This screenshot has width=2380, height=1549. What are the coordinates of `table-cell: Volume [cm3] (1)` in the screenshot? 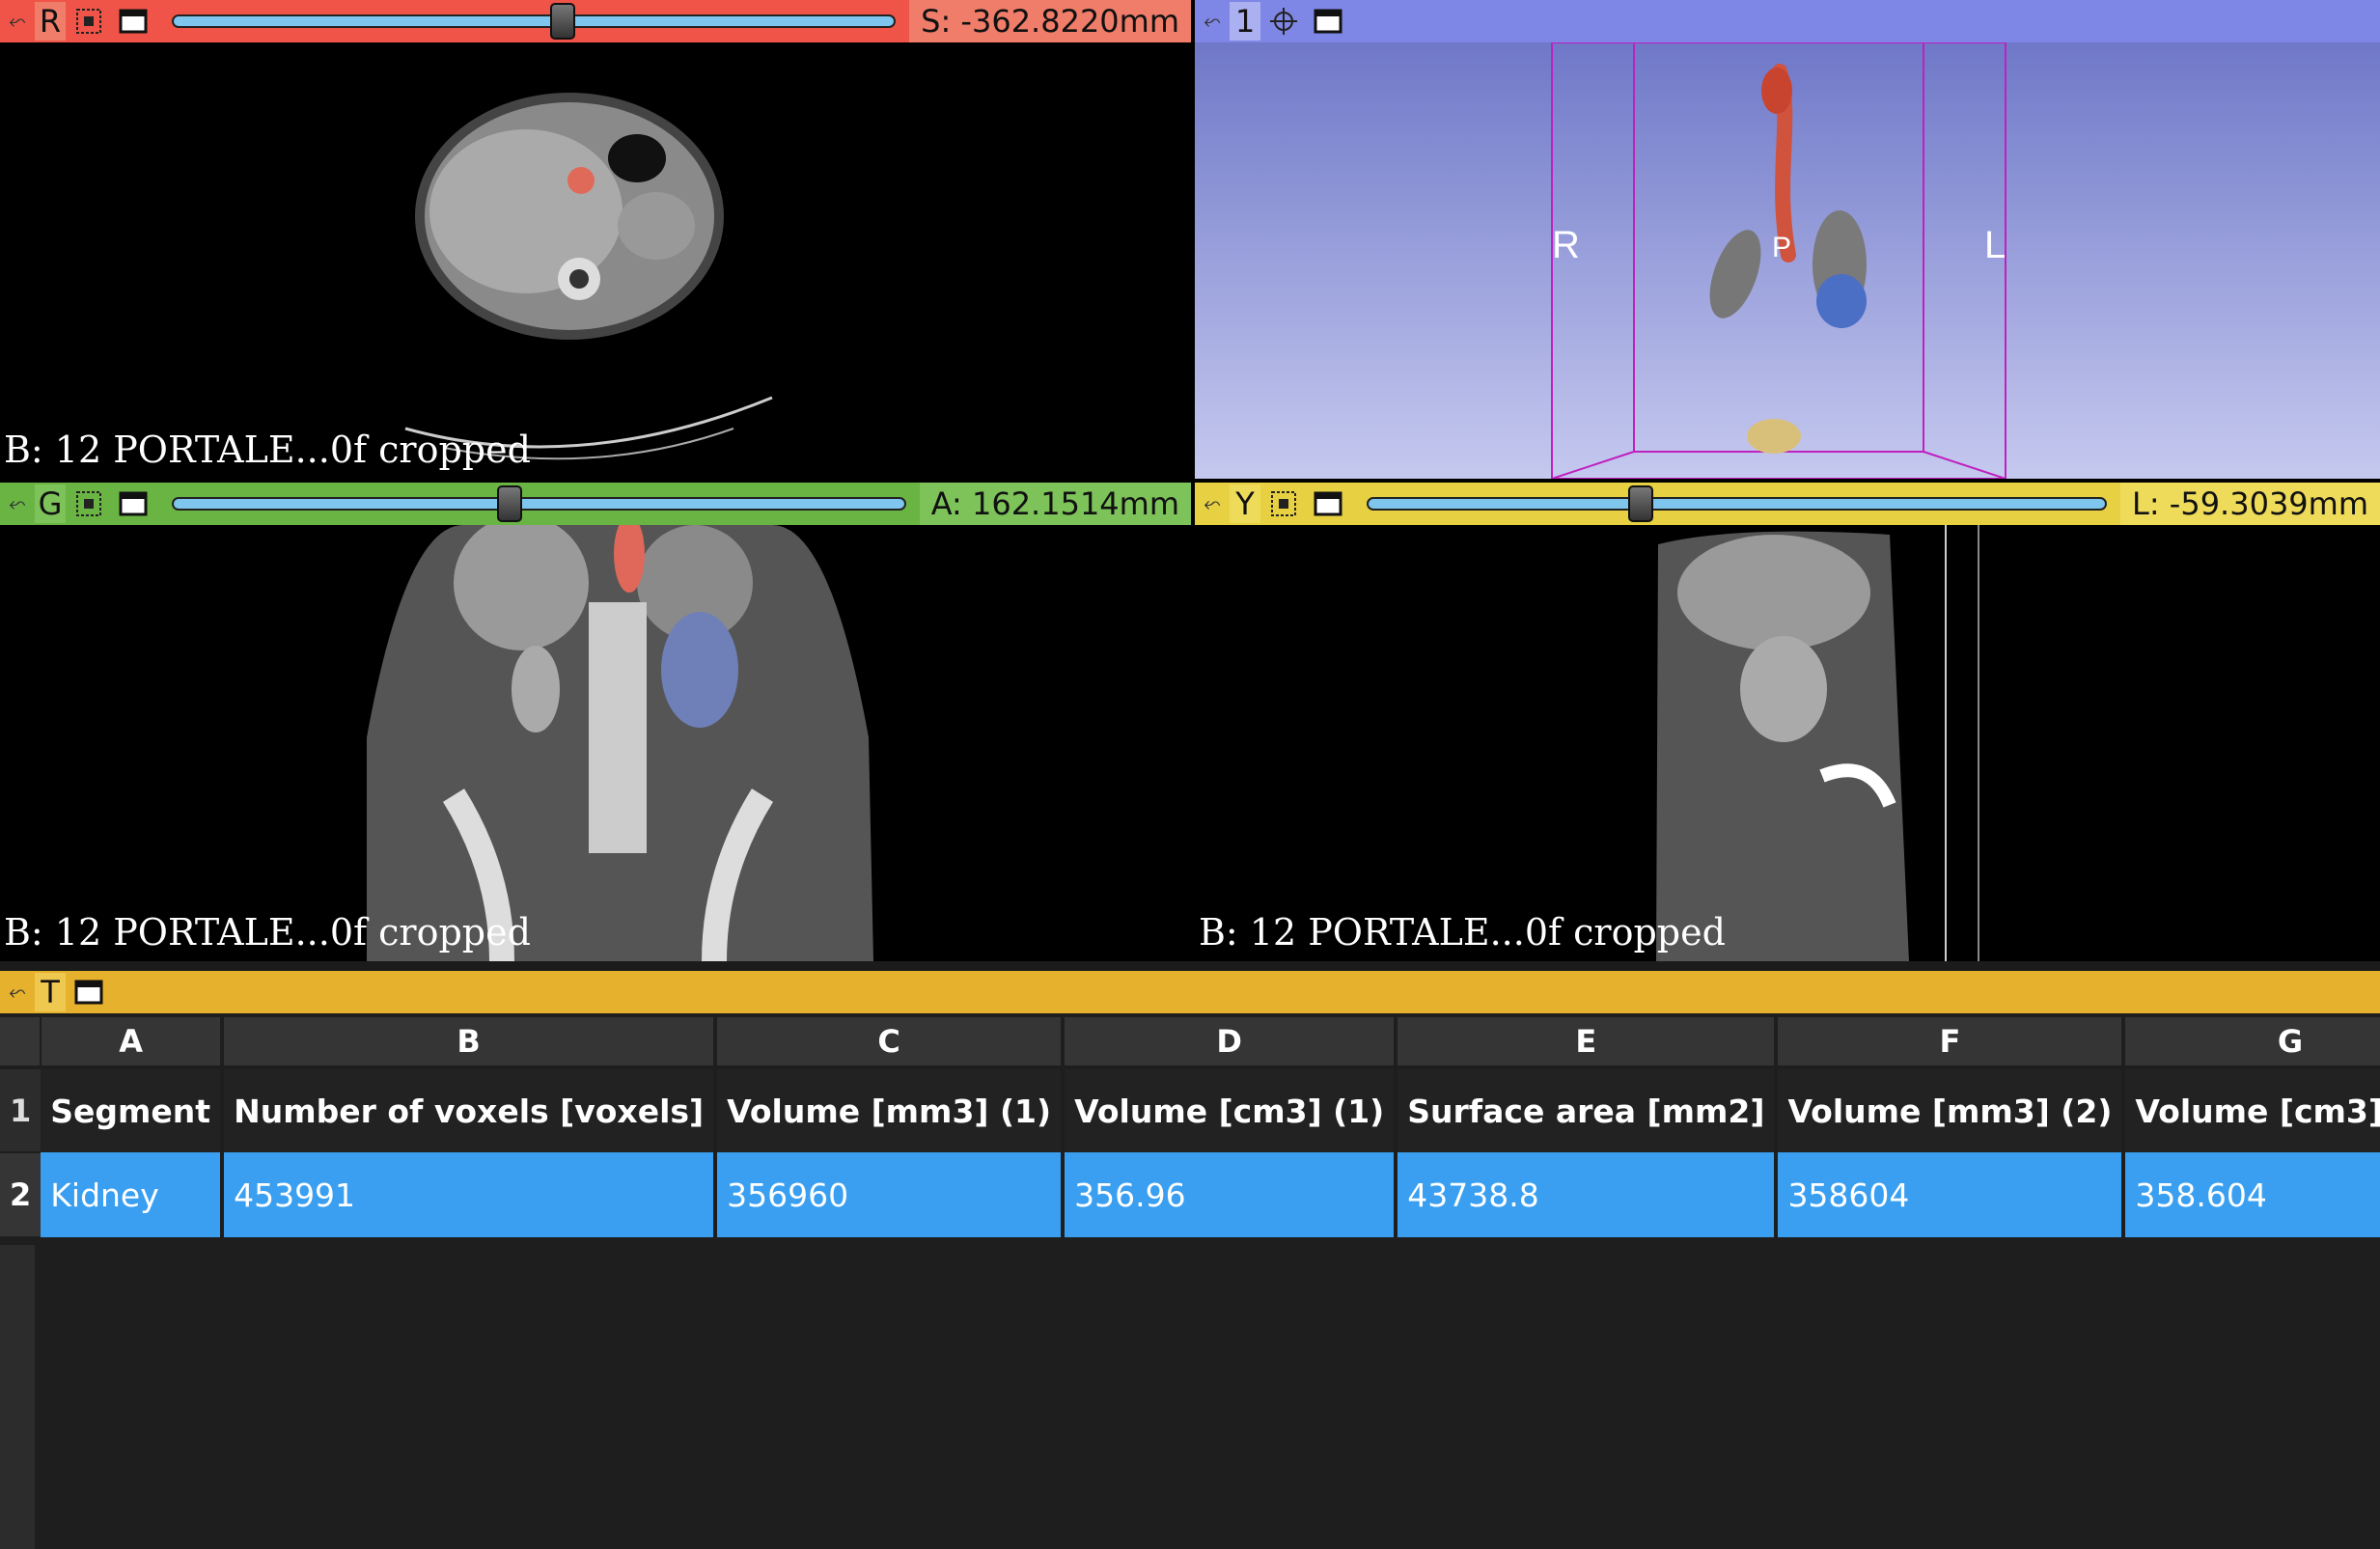 It's located at (1231, 1109).